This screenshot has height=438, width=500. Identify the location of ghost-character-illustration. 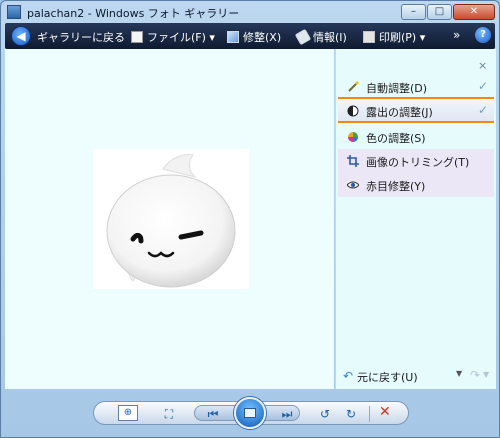
(171, 221).